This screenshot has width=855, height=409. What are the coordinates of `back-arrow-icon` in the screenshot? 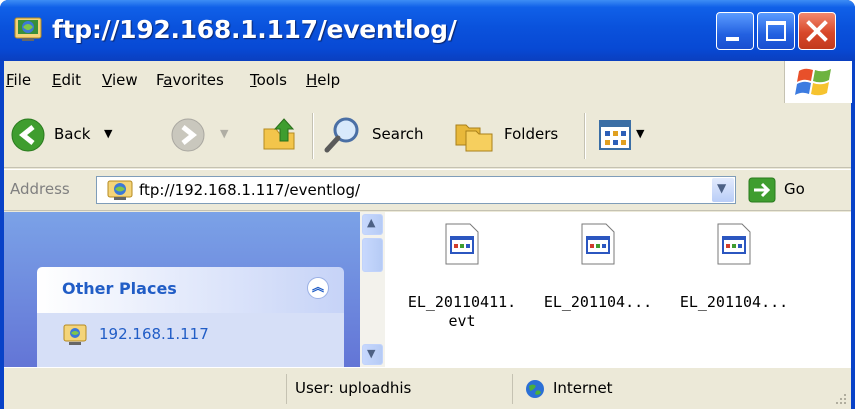 It's located at (28, 135).